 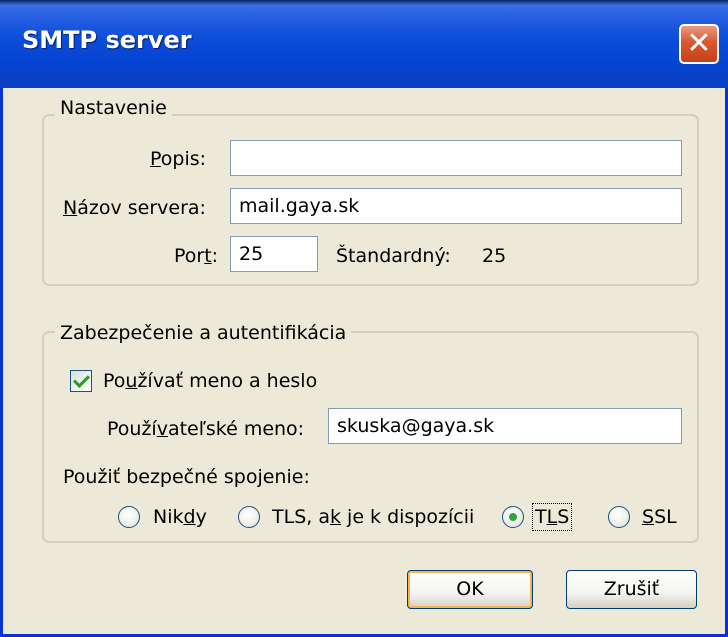 I want to click on radio-tls-if-available, so click(x=249, y=517).